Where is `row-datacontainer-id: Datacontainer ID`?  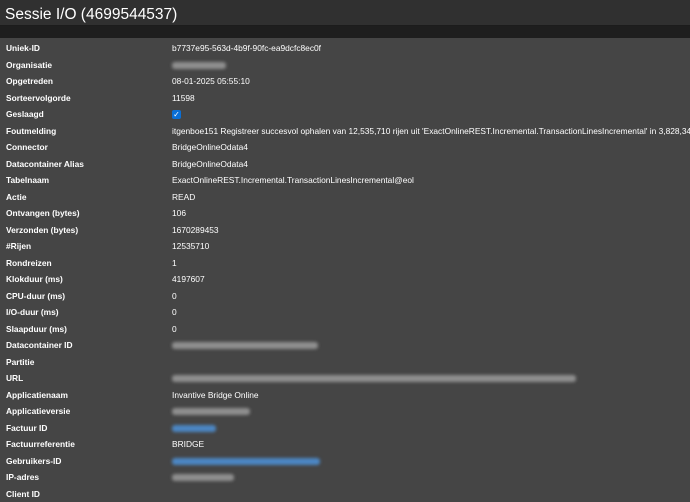 row-datacontainer-id: Datacontainer ID is located at coordinates (345, 345).